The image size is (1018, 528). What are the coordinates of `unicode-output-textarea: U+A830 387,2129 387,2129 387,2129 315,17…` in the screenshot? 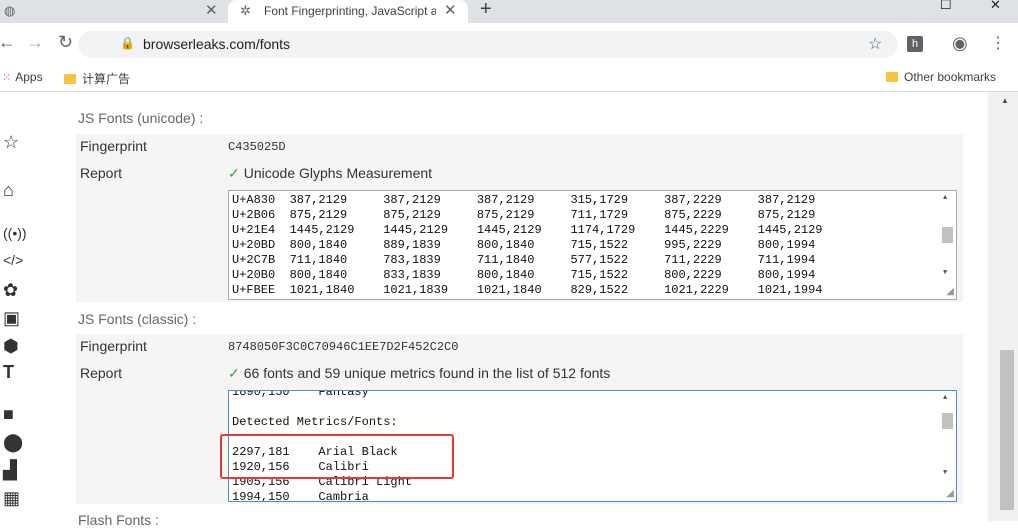 It's located at (592, 245).